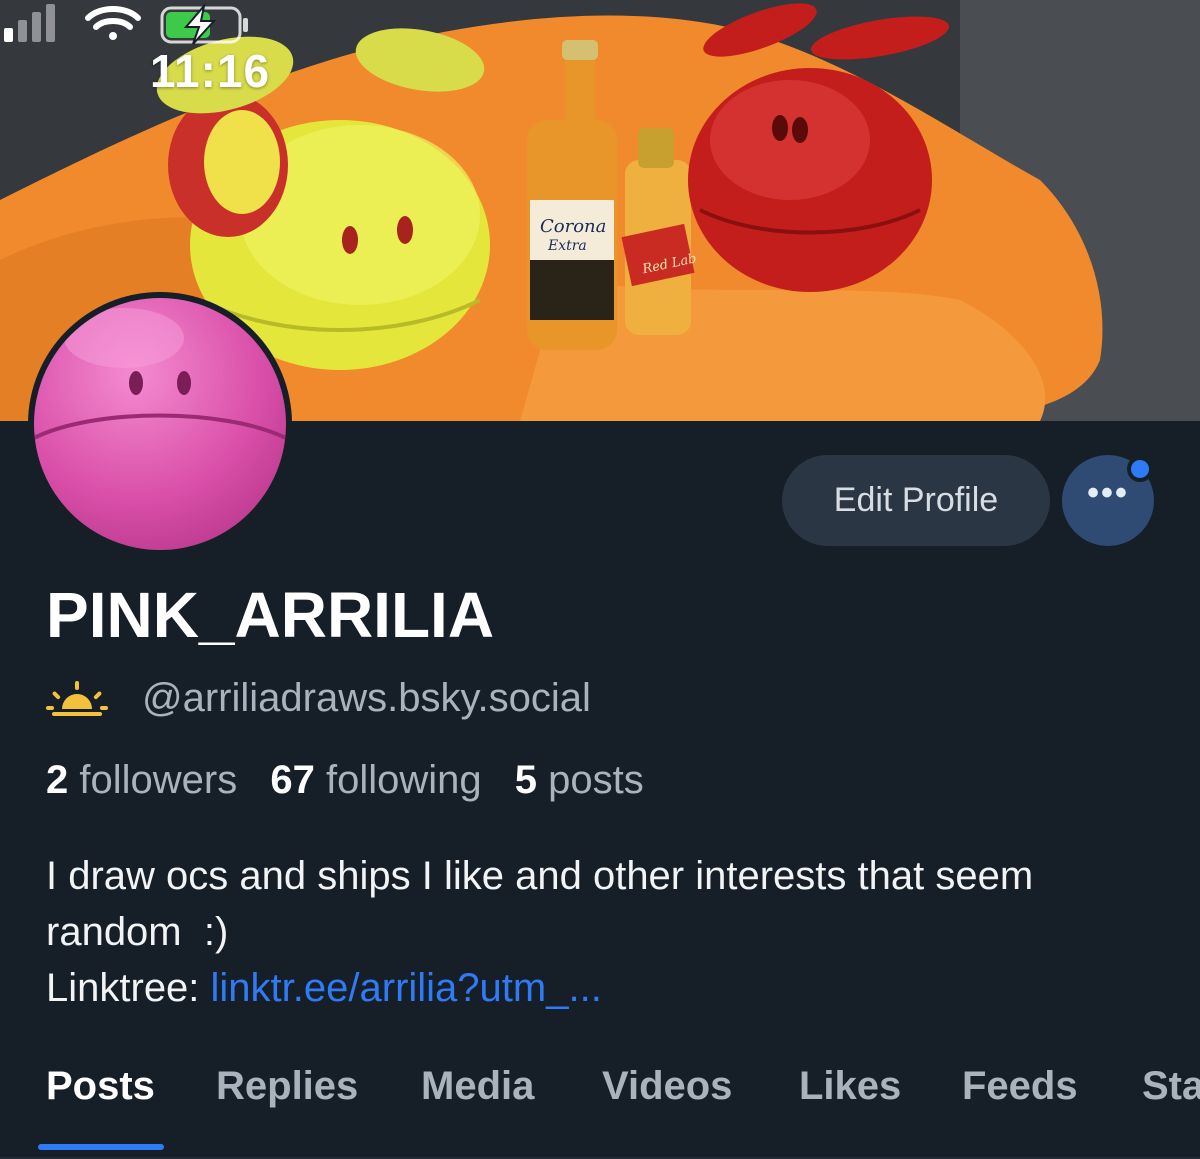 Image resolution: width=1200 pixels, height=1159 pixels. Describe the element at coordinates (1171, 1086) in the screenshot. I see `tab-starter-packs: Sta` at that location.